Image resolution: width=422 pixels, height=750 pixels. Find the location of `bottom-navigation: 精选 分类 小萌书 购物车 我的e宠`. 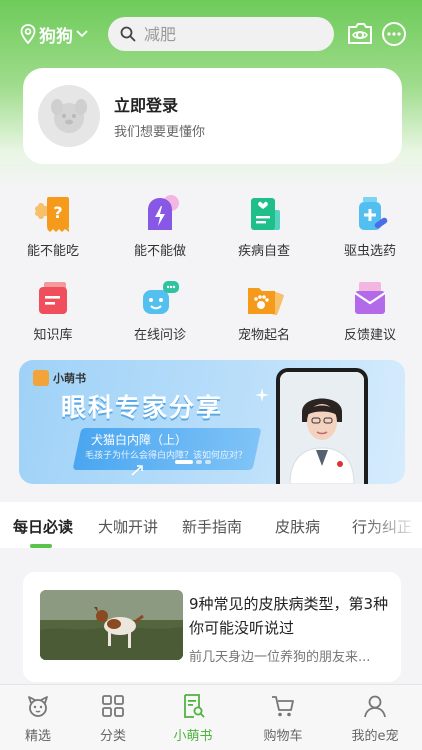

bottom-navigation: 精选 分类 小萌书 购物车 我的e宠 is located at coordinates (211, 717).